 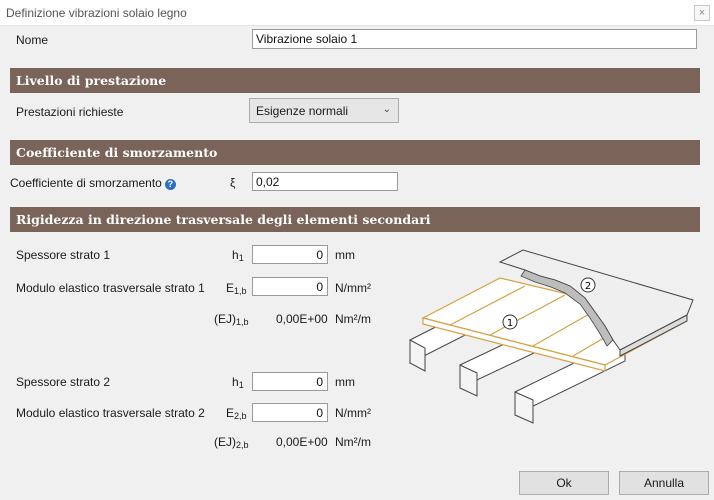 I want to click on modulo-strato2-label: Modulo elastico trasversale strato 2, so click(x=110, y=413).